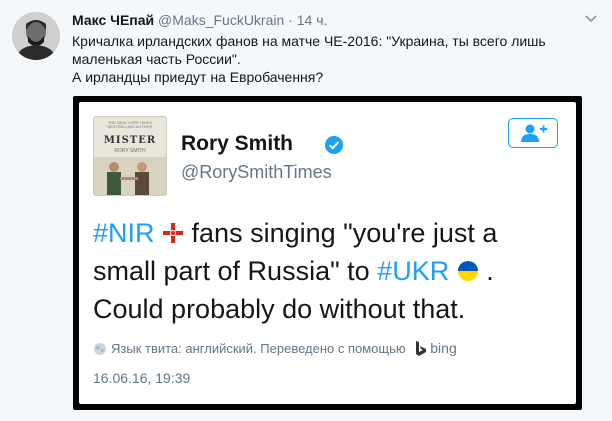 This screenshot has height=421, width=612. What do you see at coordinates (130, 124) in the screenshot?
I see `book-small-text: THE NEW YORK TIMES BESTSELLING AUTHOR` at bounding box center [130, 124].